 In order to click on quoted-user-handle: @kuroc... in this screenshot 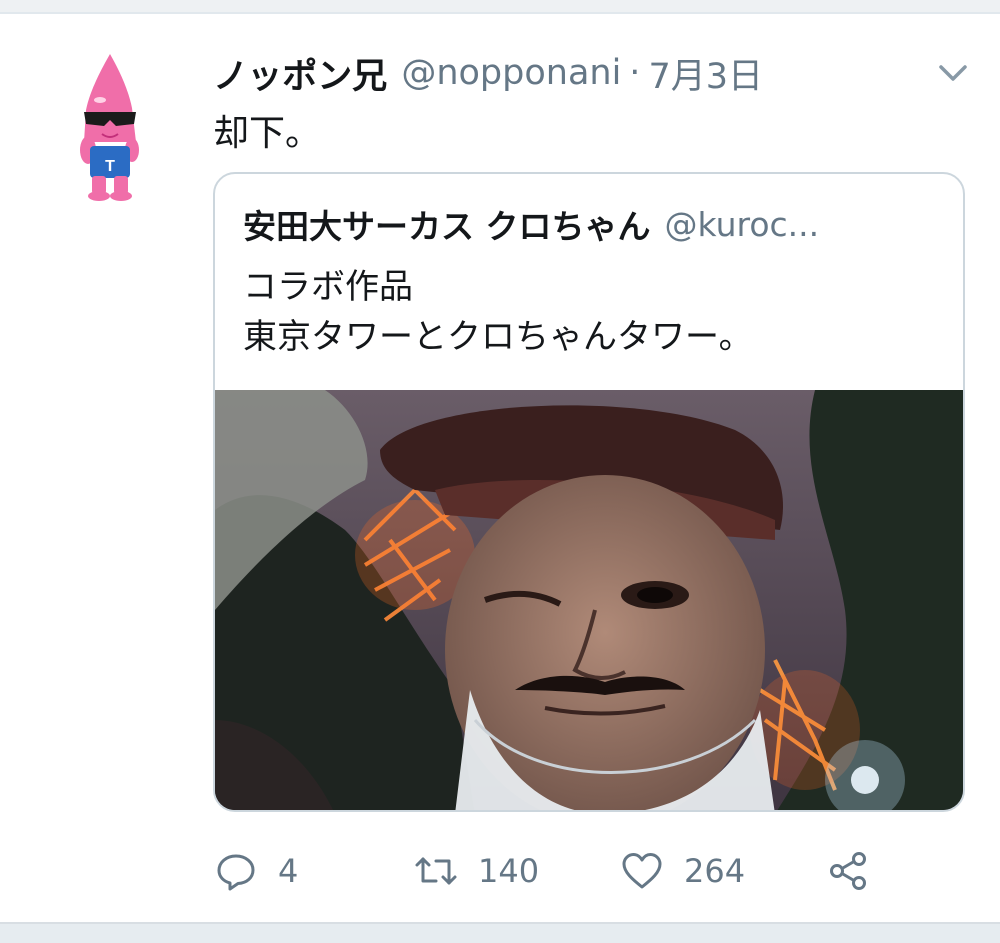, I will do `click(742, 224)`.